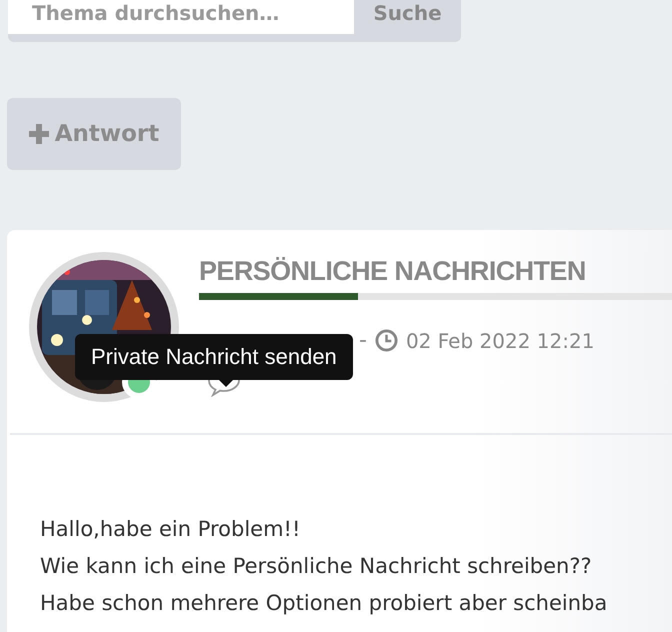  I want to click on tooltip: Private Nachricht senden, so click(214, 357).